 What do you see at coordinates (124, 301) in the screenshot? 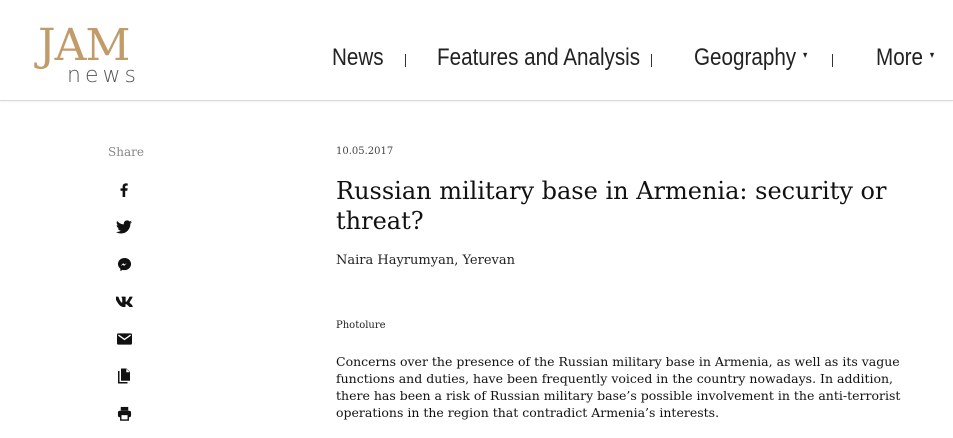
I see `vk-icon` at bounding box center [124, 301].